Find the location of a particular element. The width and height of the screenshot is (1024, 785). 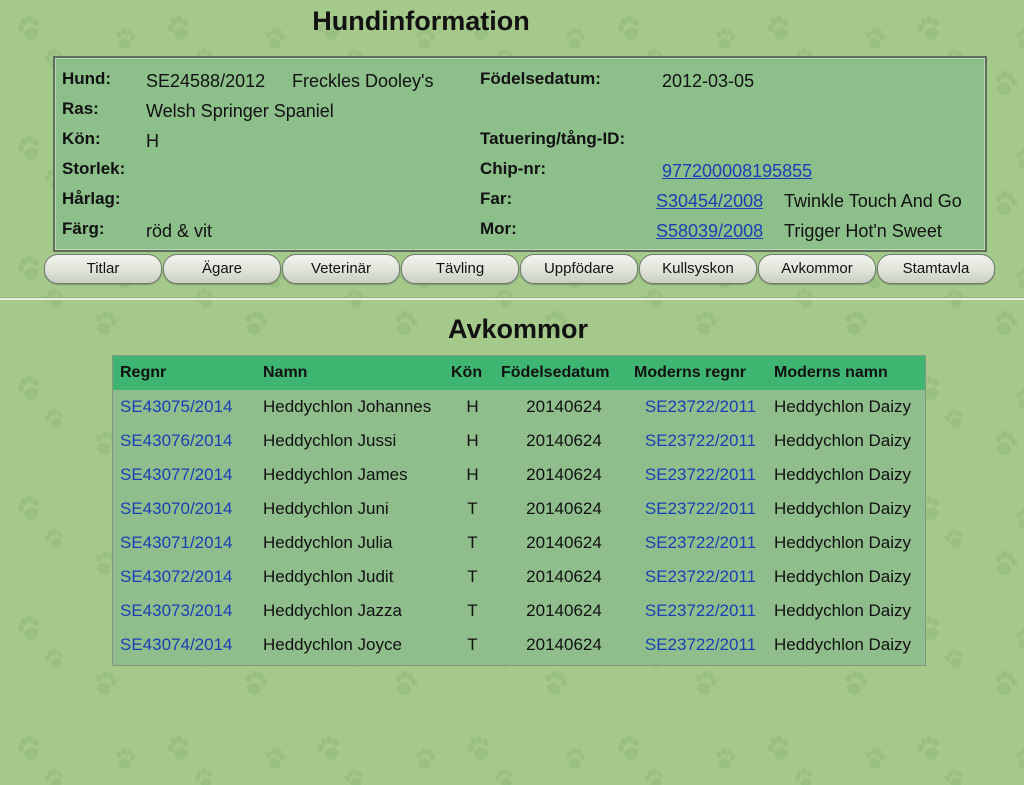

col-header-moderns-regnr: Moderns regnr is located at coordinates (690, 372).